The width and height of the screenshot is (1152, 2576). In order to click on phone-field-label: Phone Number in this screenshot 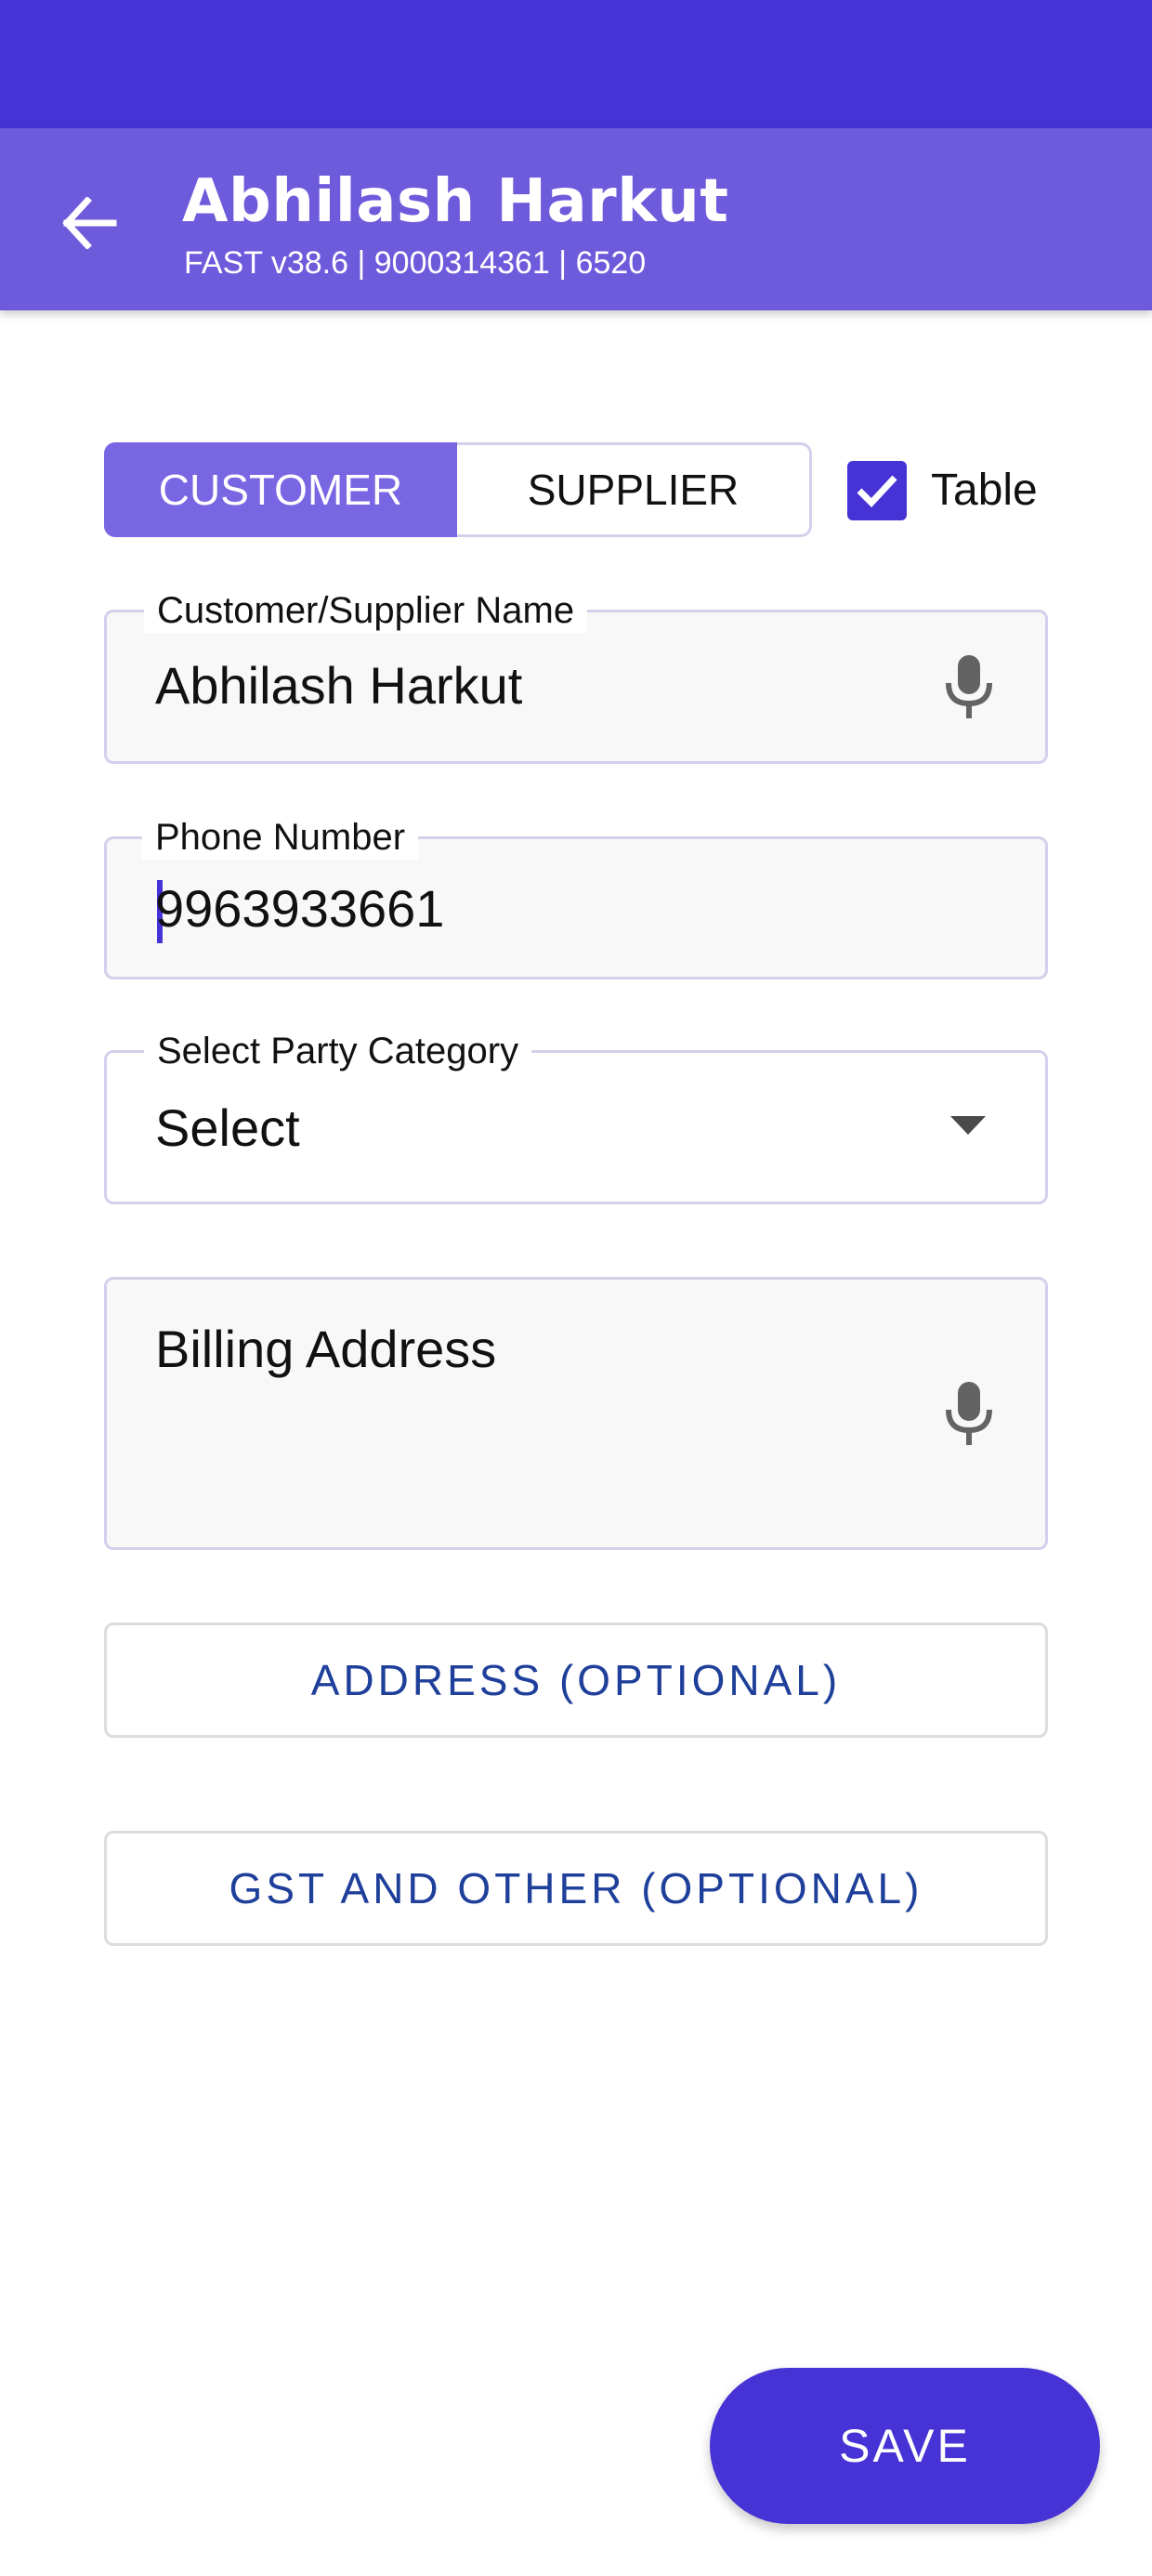, I will do `click(280, 837)`.